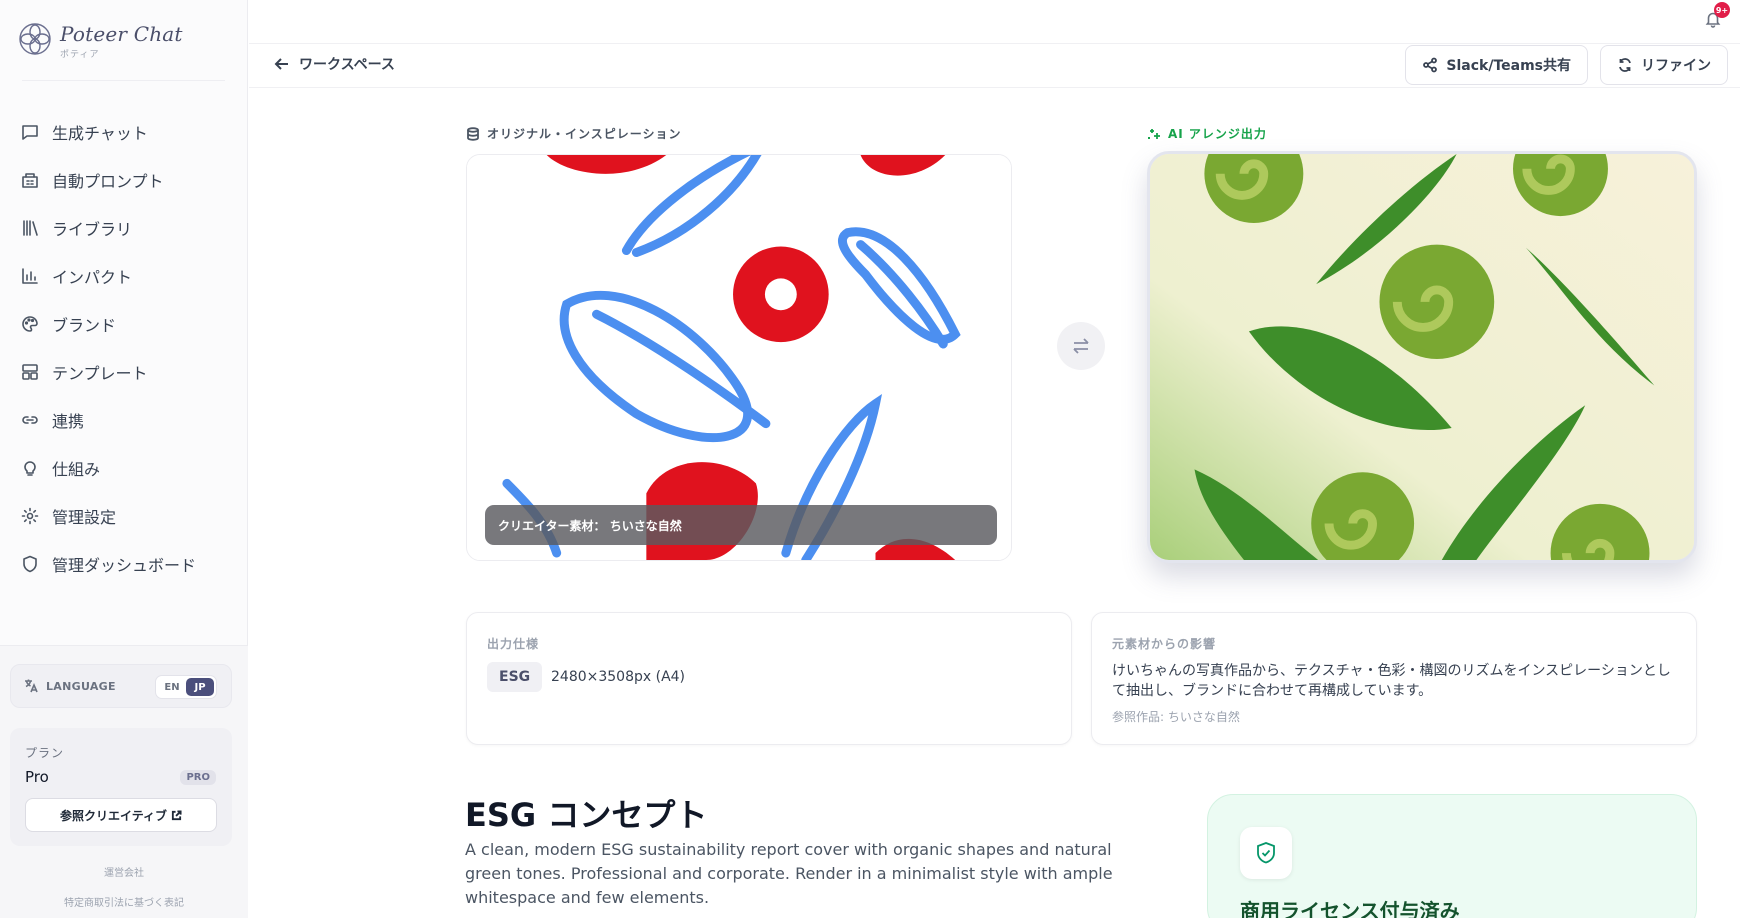 Image resolution: width=1740 pixels, height=918 pixels. Describe the element at coordinates (1164, 644) in the screenshot. I see `influence-title: 元素材からの影響` at that location.